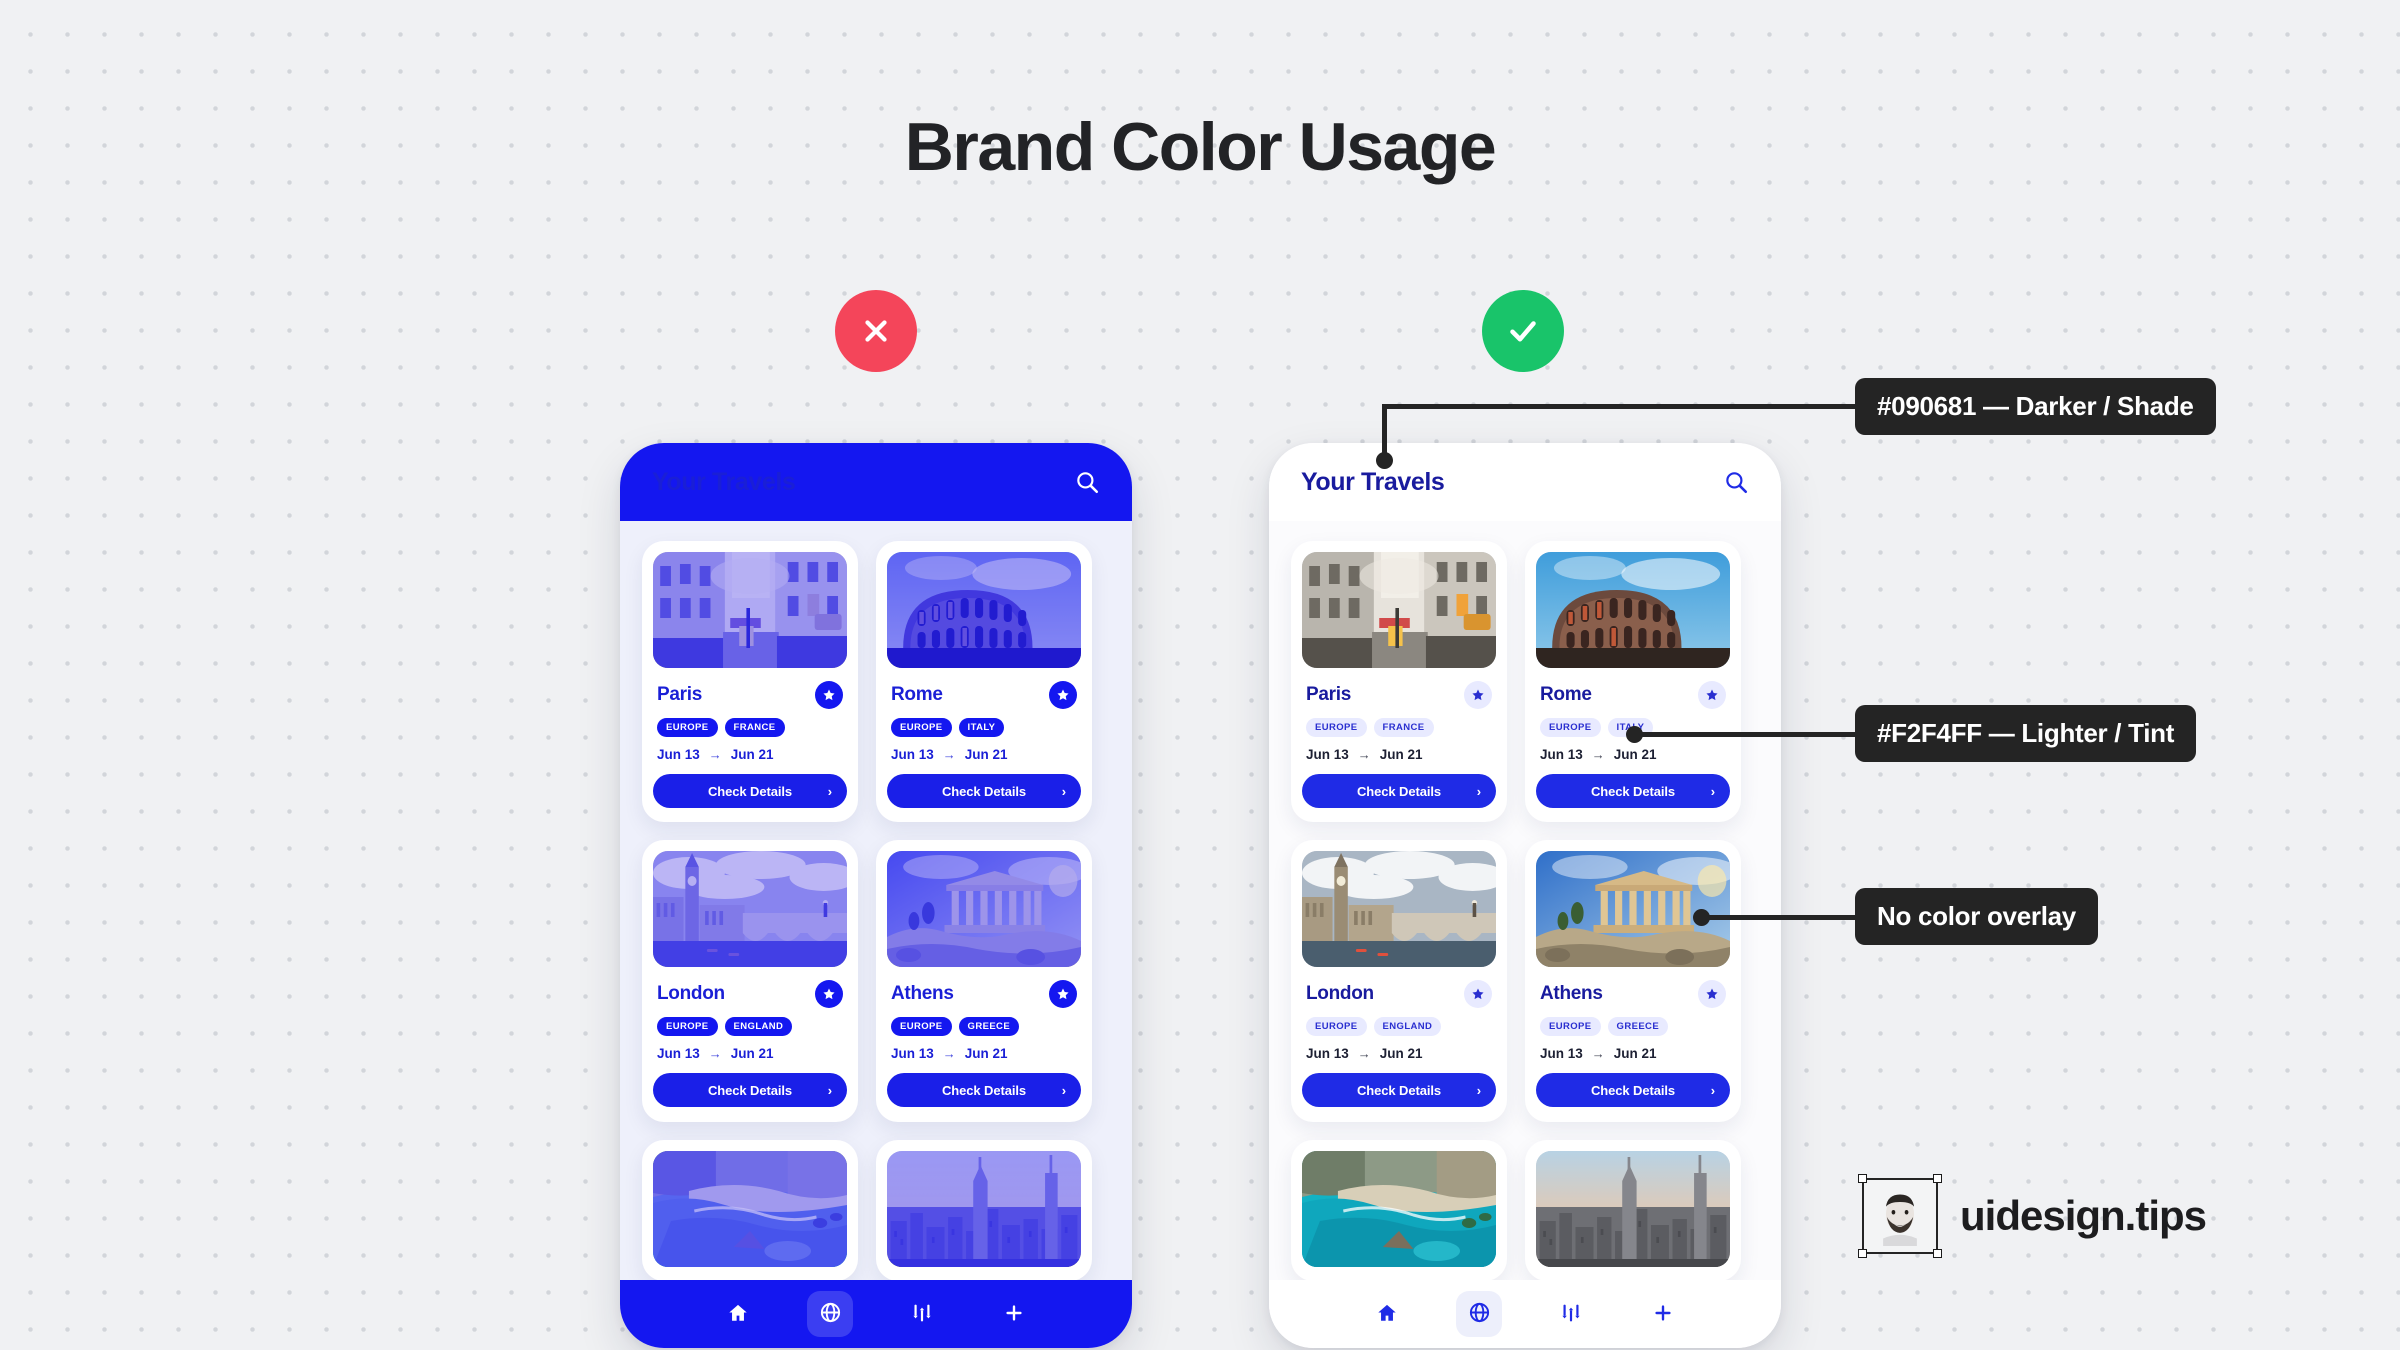 This screenshot has height=1350, width=2400. What do you see at coordinates (1399, 695) in the screenshot?
I see `card-heading-row: Paris` at bounding box center [1399, 695].